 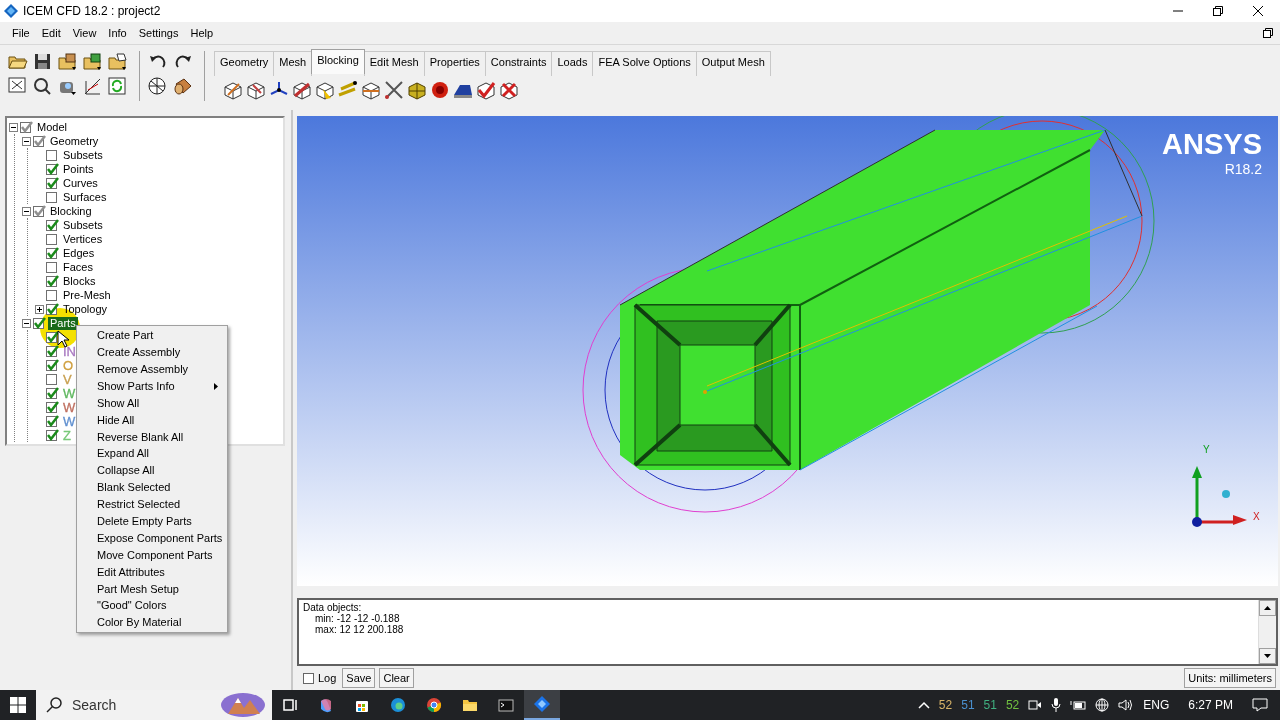 What do you see at coordinates (152, 454) in the screenshot?
I see `menu-item: Expand All` at bounding box center [152, 454].